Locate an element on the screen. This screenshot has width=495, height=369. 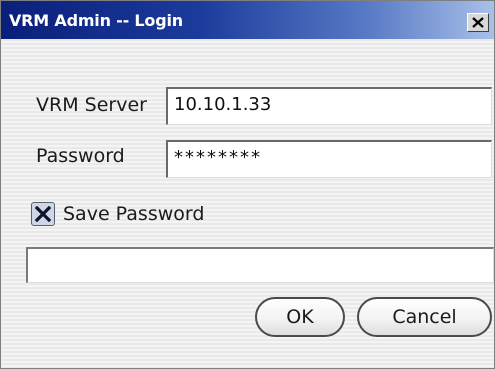
close-button is located at coordinates (478, 22).